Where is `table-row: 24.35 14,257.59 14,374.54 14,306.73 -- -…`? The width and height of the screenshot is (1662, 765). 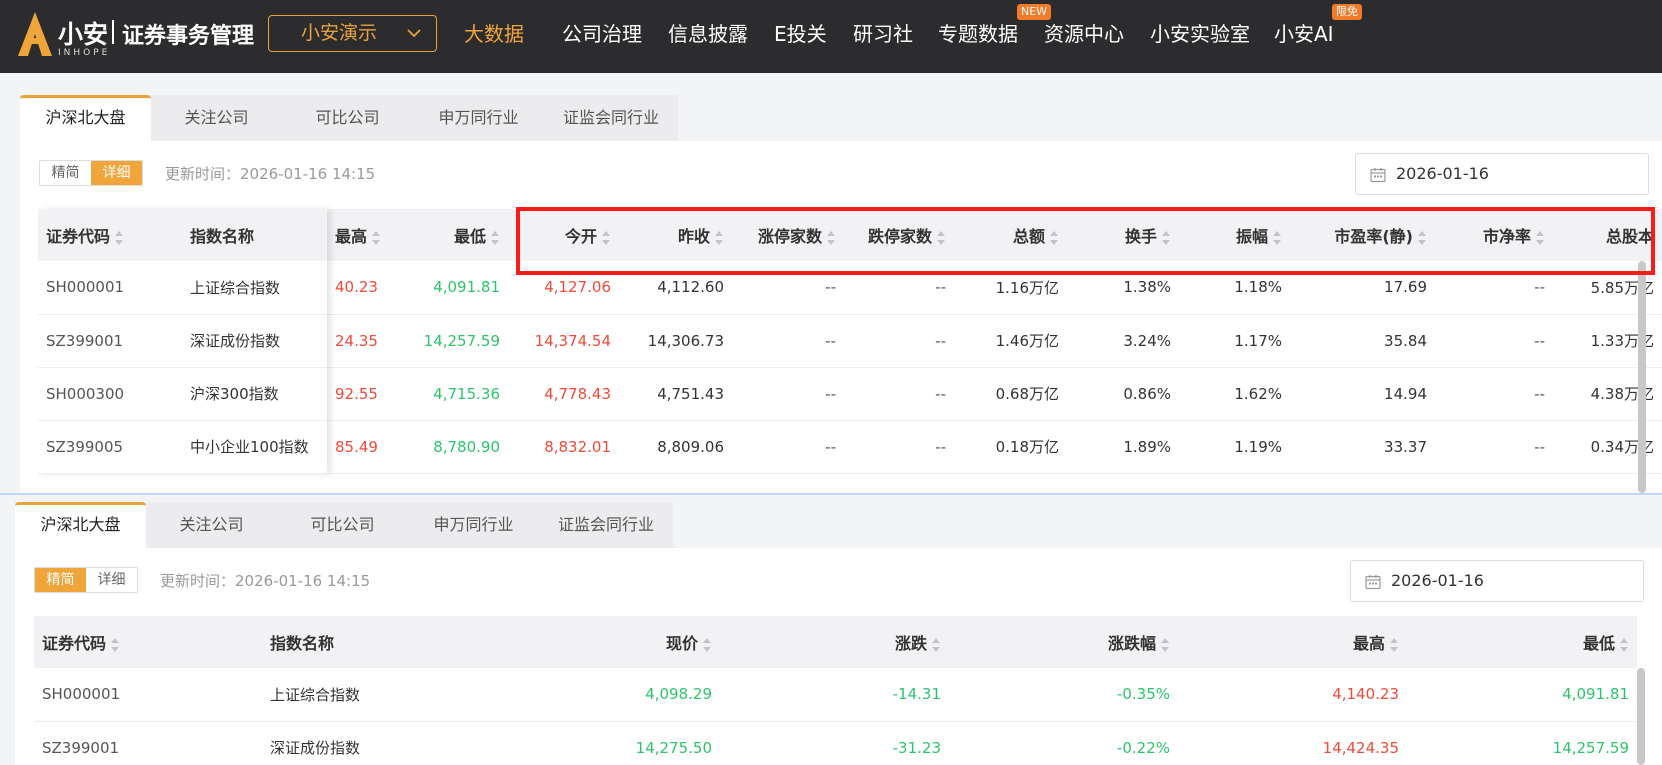 table-row: 24.35 14,257.59 14,374.54 14,306.73 -- -… is located at coordinates (994, 341).